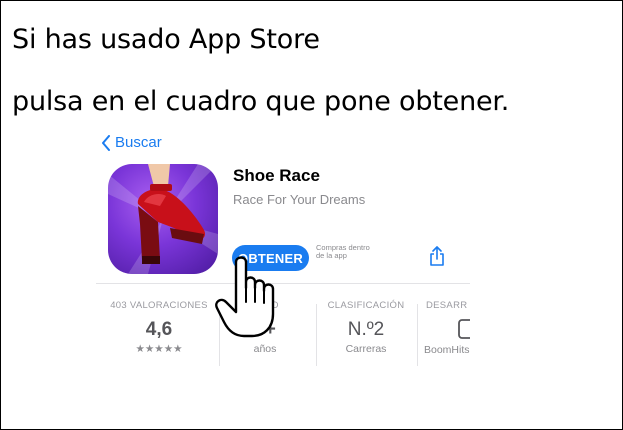 This screenshot has width=623, height=430. I want to click on stat-label: CLASIFICACIÓN, so click(366, 305).